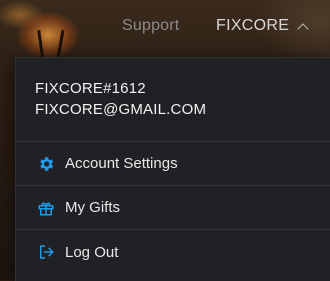 Image resolution: width=330 pixels, height=281 pixels. What do you see at coordinates (90, 88) in the screenshot?
I see `username: FIXCORE#1612` at bounding box center [90, 88].